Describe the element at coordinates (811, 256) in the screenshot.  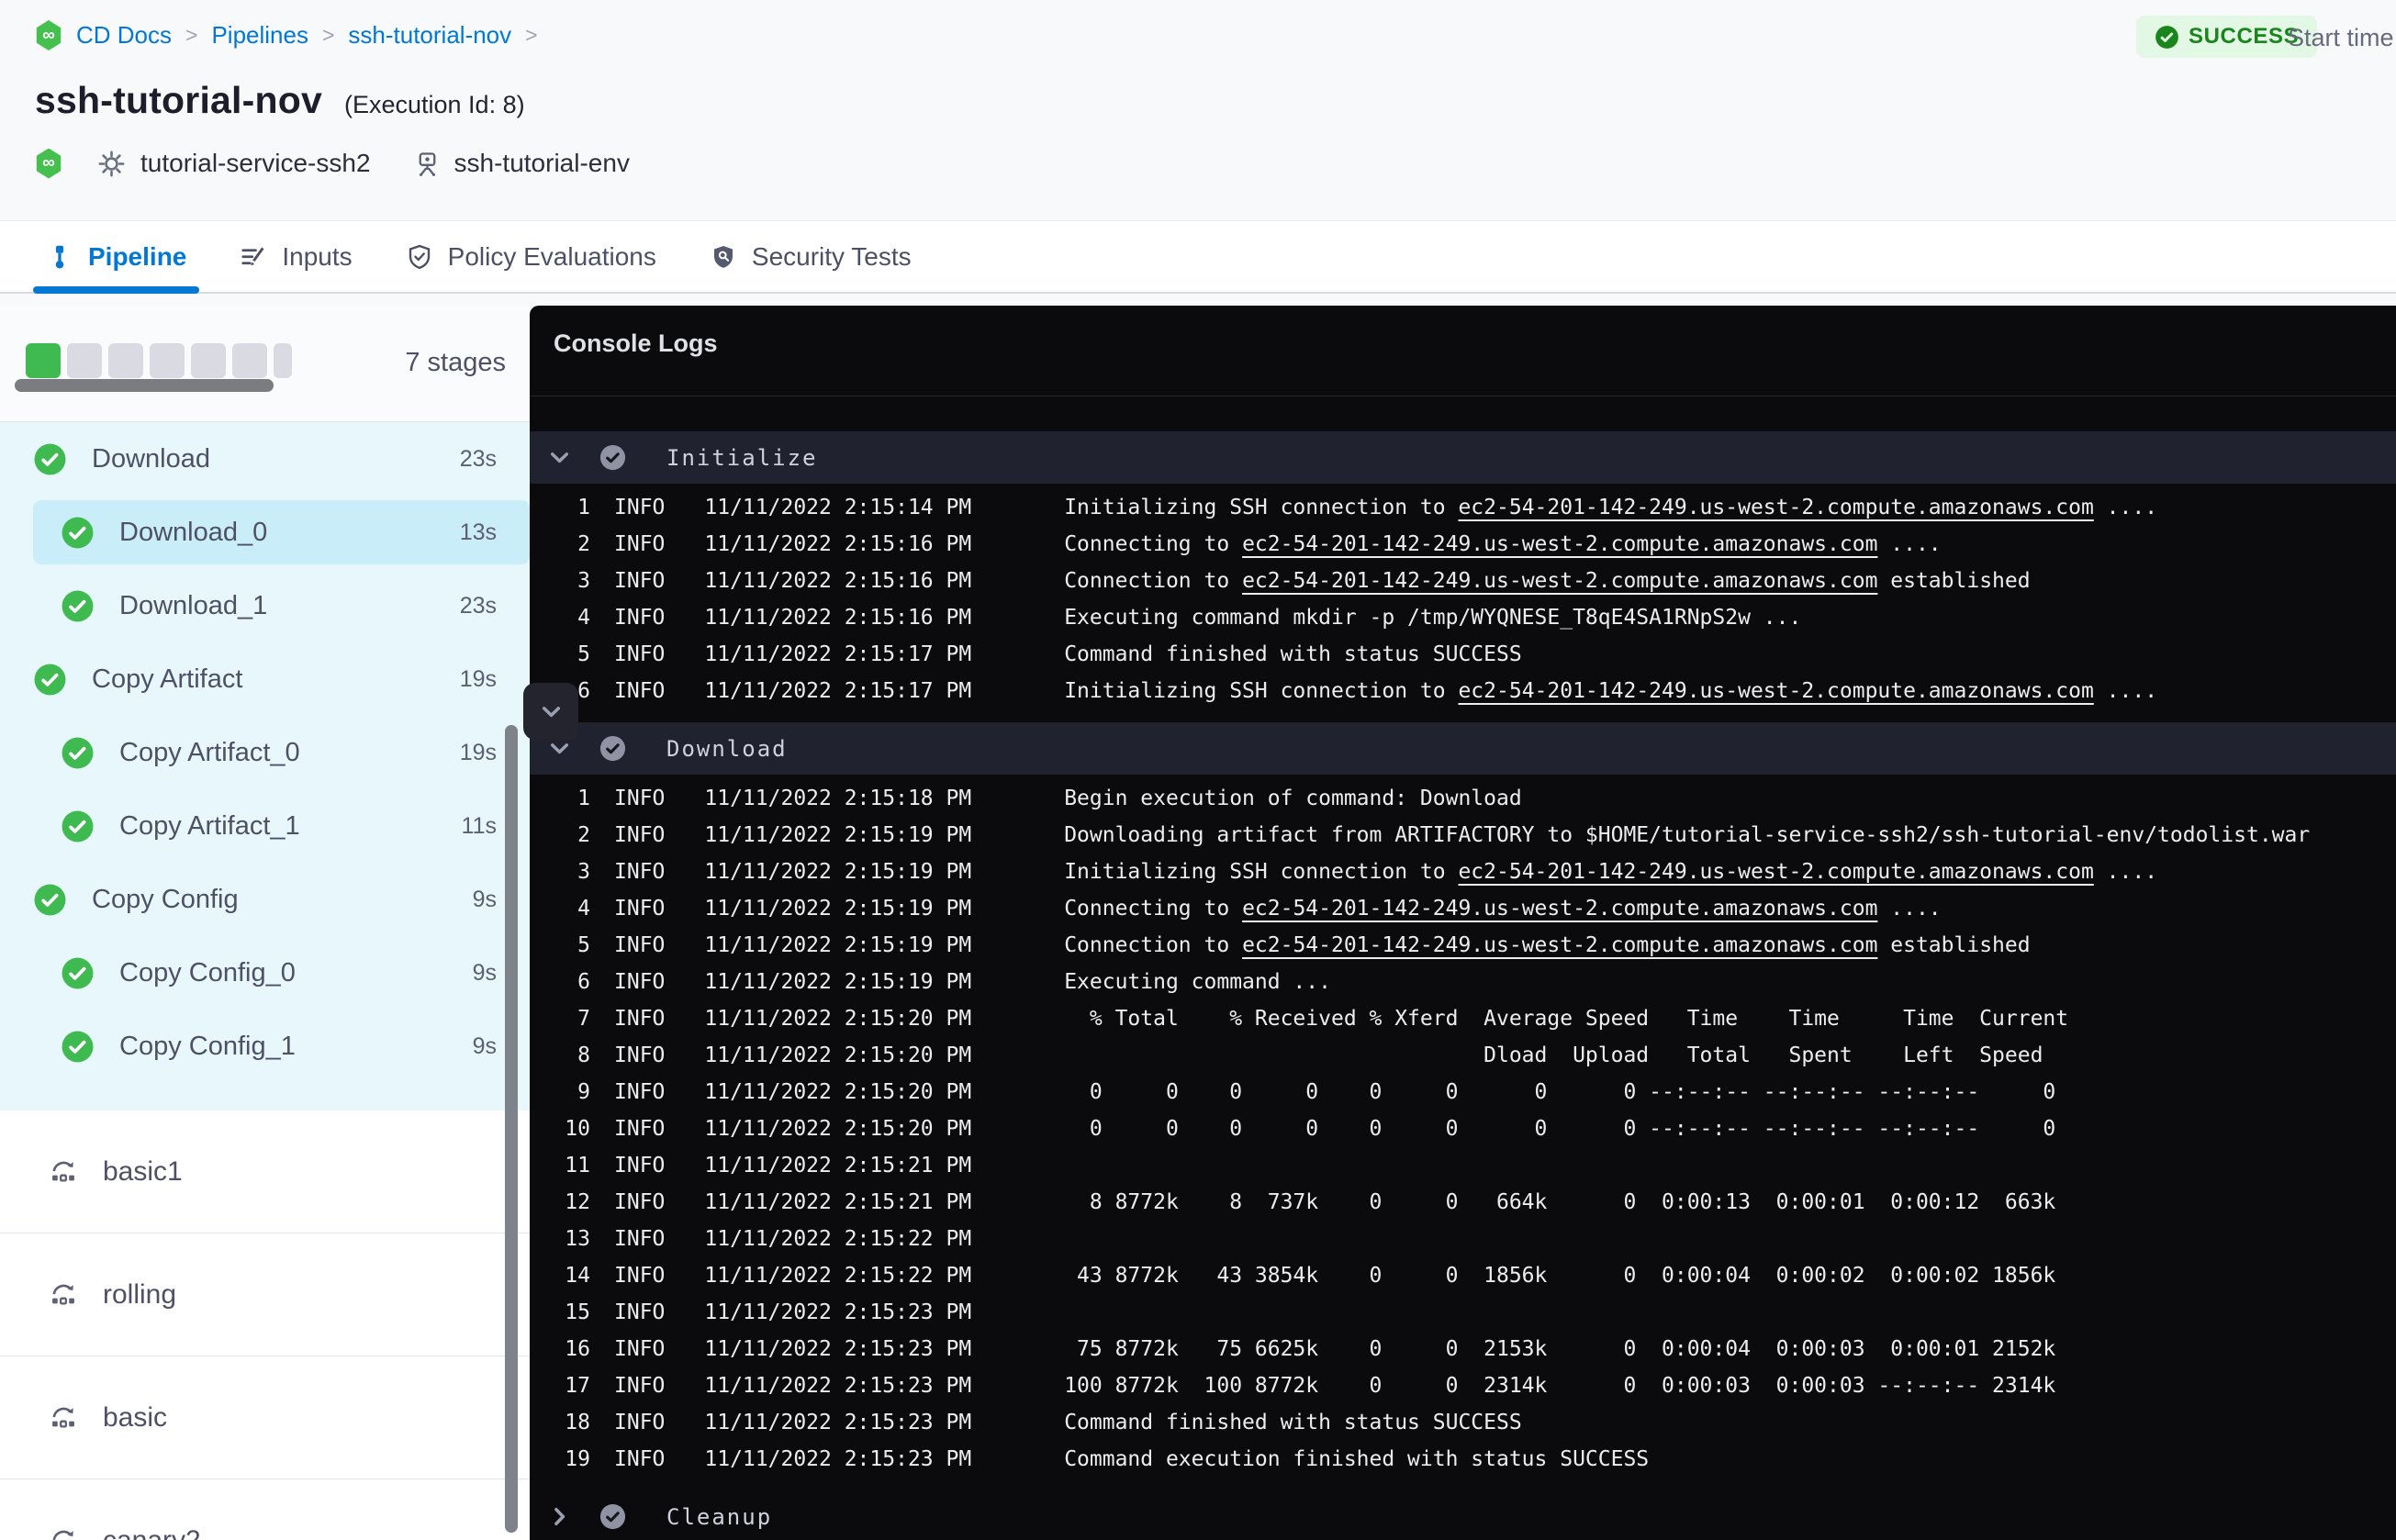
I see `tab-security-tests: Security Tests` at that location.